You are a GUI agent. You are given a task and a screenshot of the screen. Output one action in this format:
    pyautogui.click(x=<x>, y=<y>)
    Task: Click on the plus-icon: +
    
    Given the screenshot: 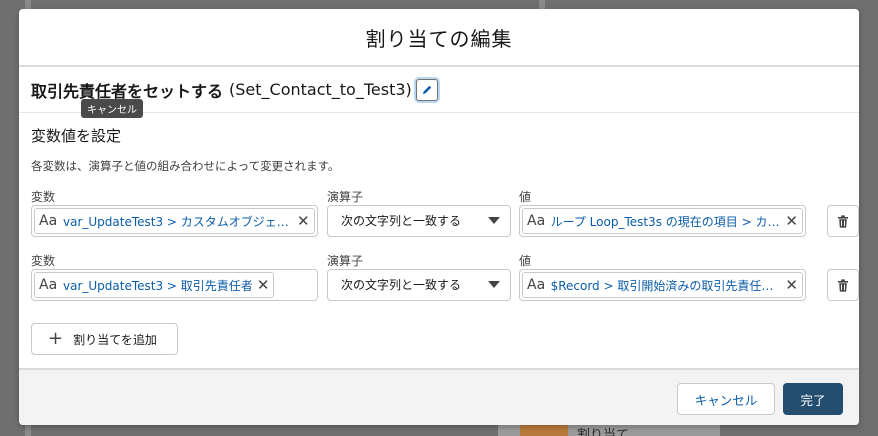 What is the action you would take?
    pyautogui.click(x=56, y=338)
    